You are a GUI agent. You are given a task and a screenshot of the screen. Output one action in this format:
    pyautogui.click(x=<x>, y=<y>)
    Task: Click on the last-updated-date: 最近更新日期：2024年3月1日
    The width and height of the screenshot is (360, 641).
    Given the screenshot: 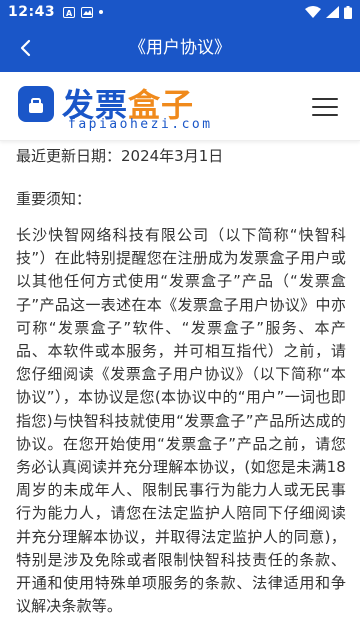 What is the action you would take?
    pyautogui.click(x=120, y=156)
    